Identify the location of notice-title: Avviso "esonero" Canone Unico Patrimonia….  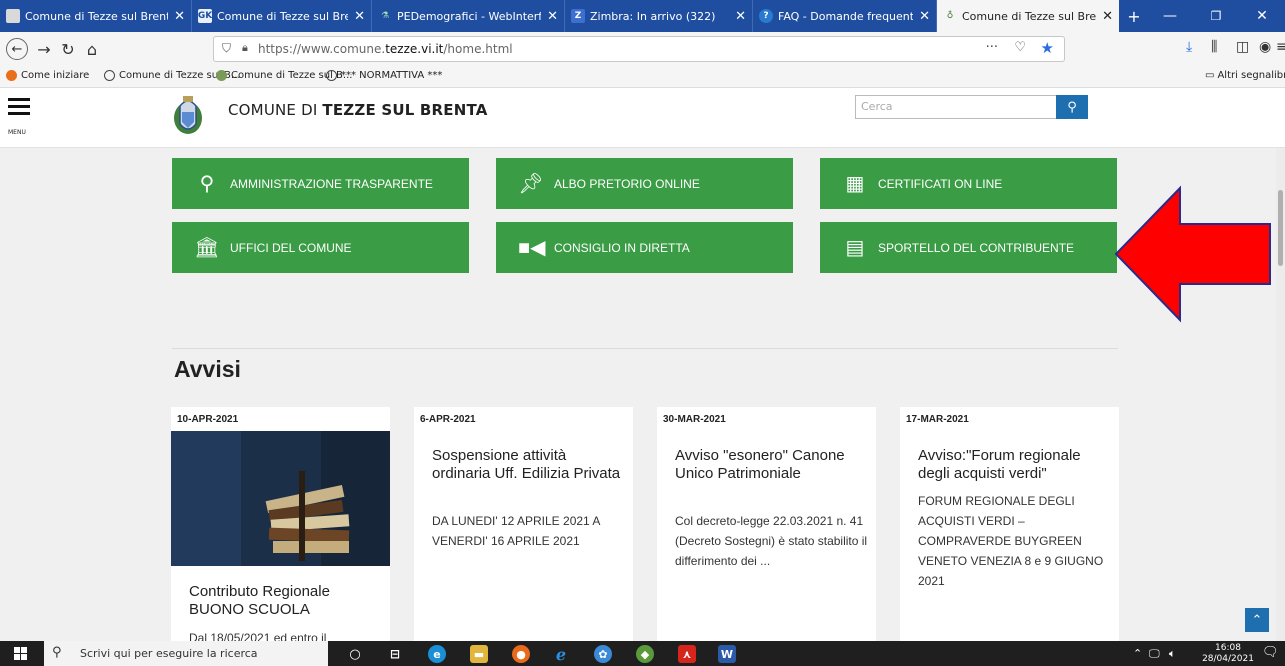
(772, 465).